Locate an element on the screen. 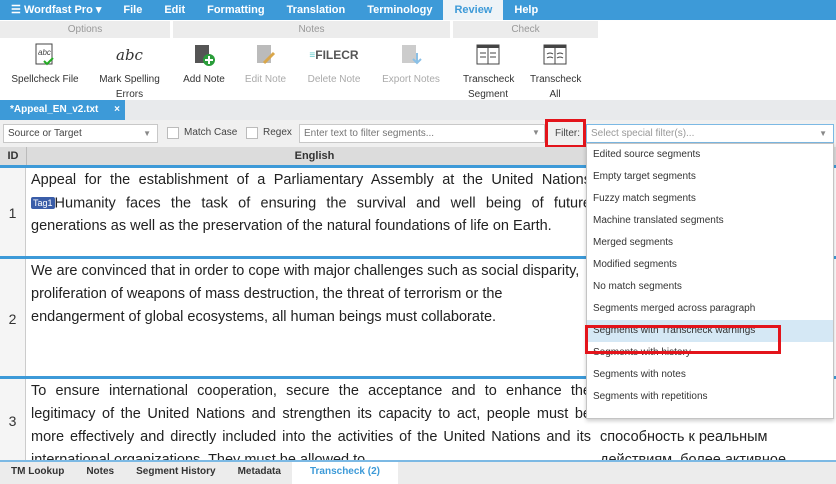 This screenshot has height=484, width=836. match-case-checkbox is located at coordinates (173, 133).